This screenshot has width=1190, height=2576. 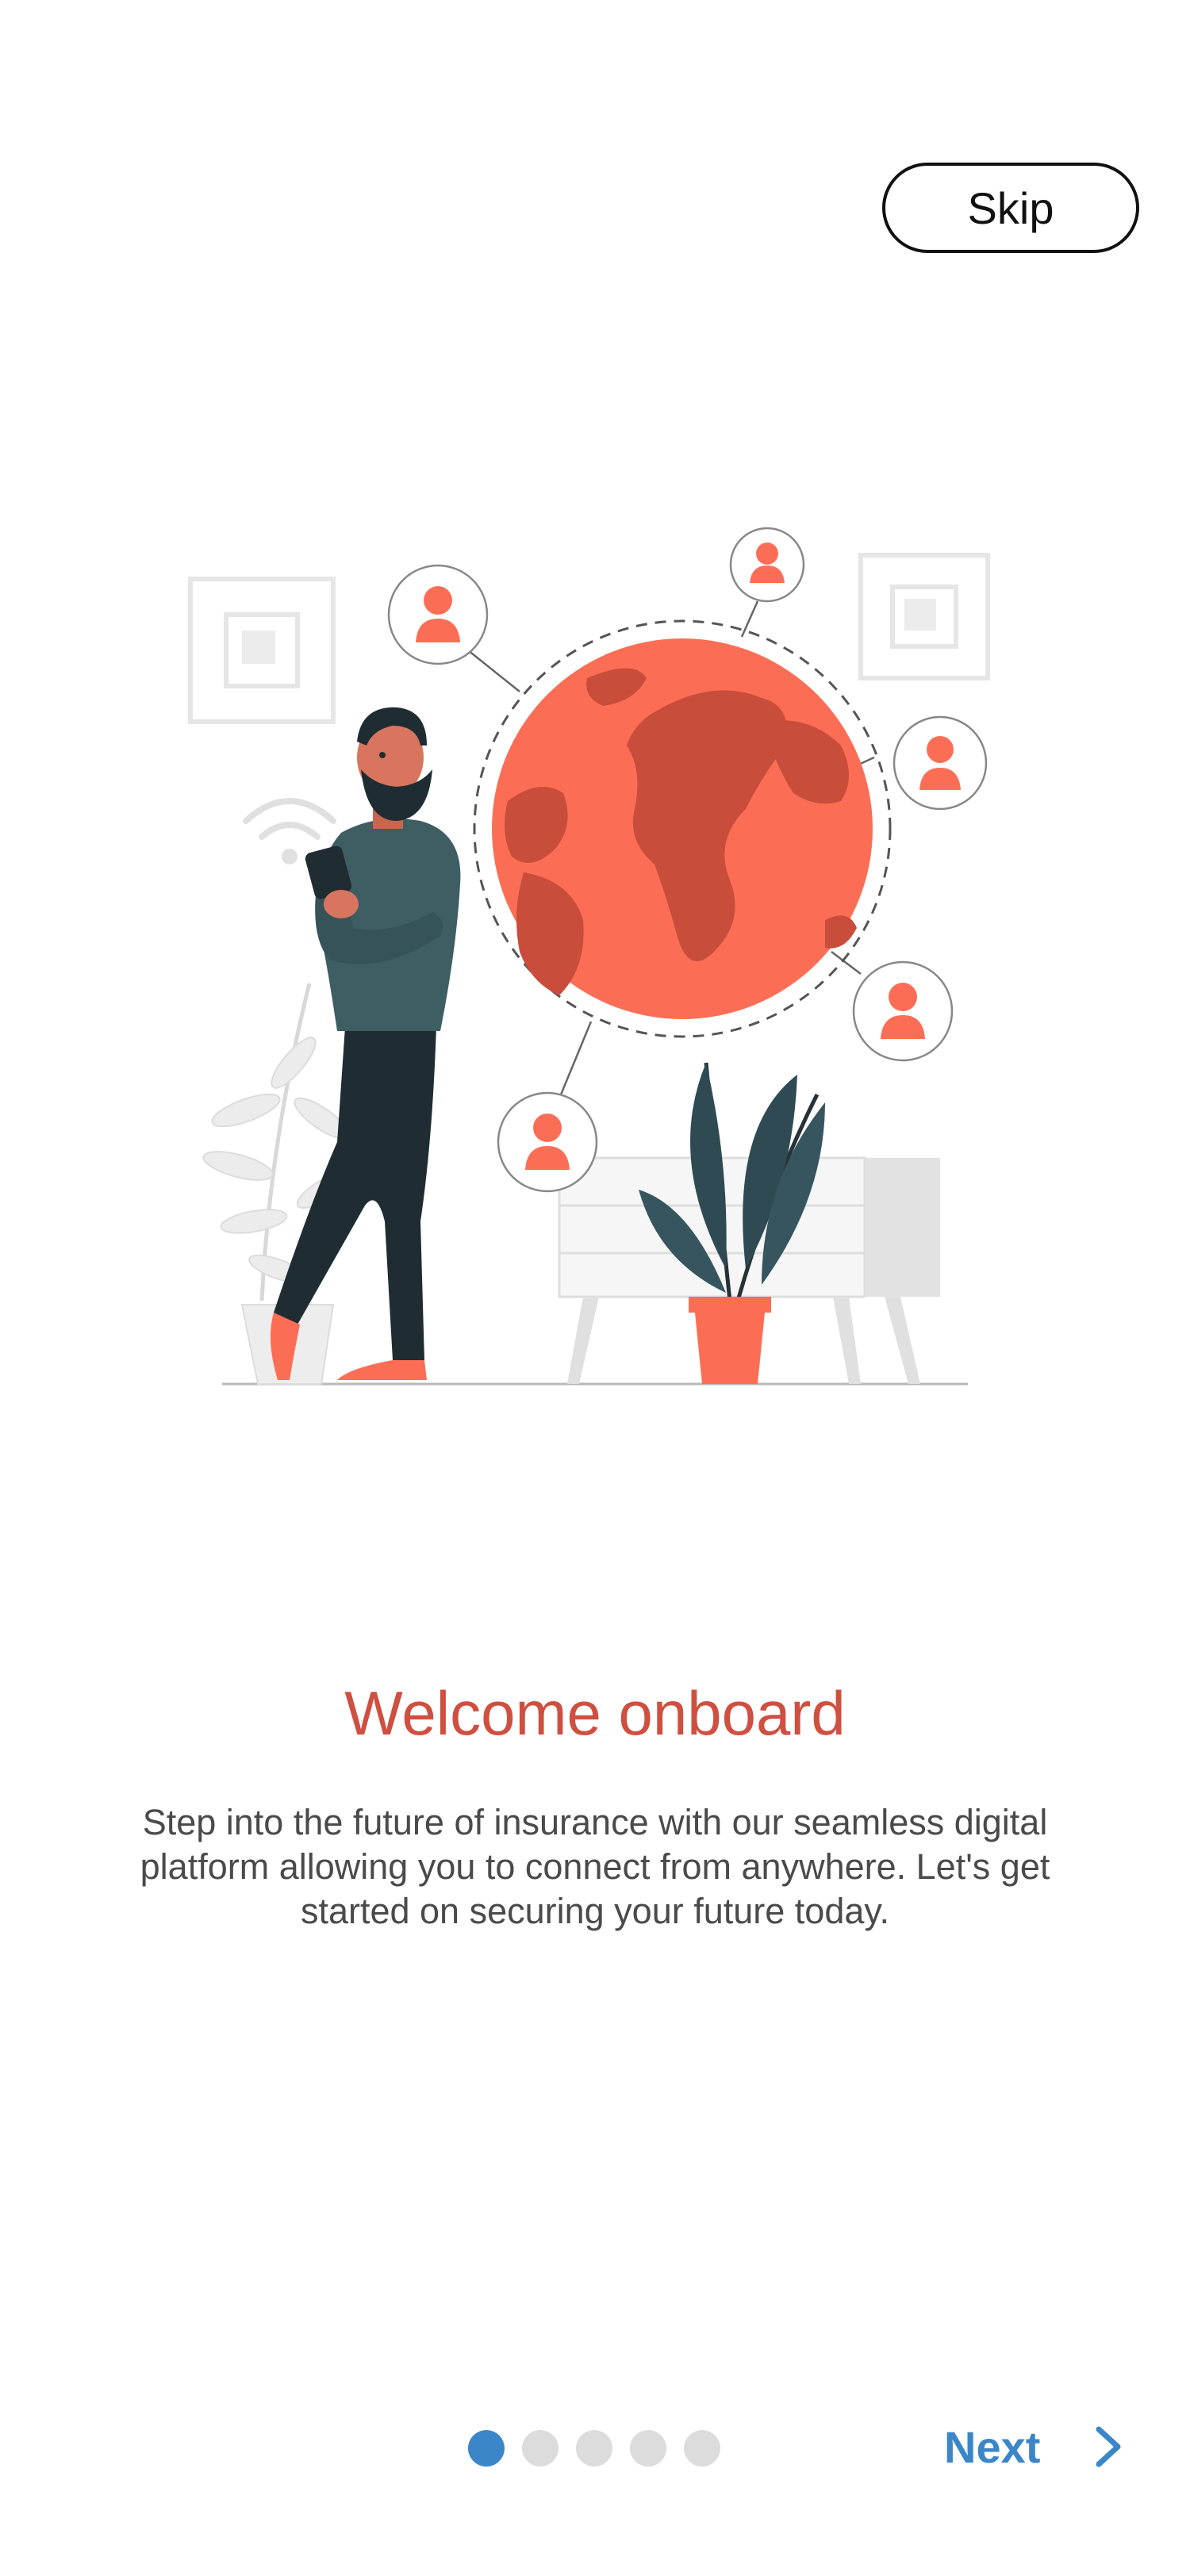 What do you see at coordinates (992, 2446) in the screenshot?
I see `next-label: Next` at bounding box center [992, 2446].